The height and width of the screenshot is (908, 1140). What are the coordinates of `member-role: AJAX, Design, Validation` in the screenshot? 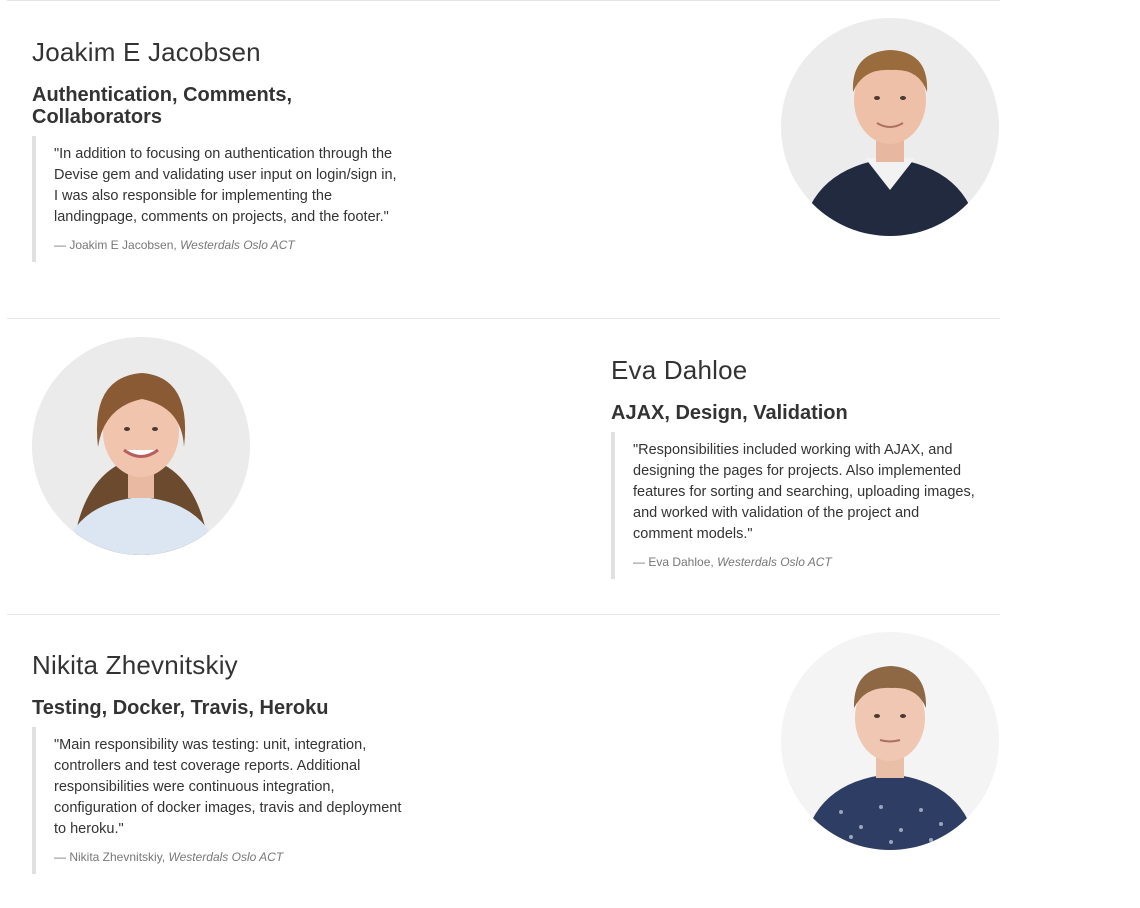 It's located at (729, 413).